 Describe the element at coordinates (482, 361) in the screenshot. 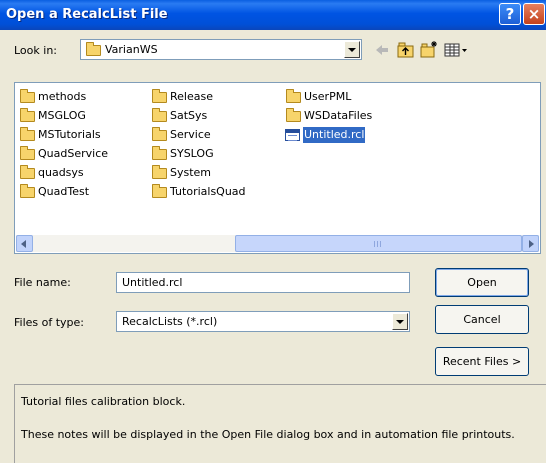

I see `recent-files-button: Recent Files >` at that location.